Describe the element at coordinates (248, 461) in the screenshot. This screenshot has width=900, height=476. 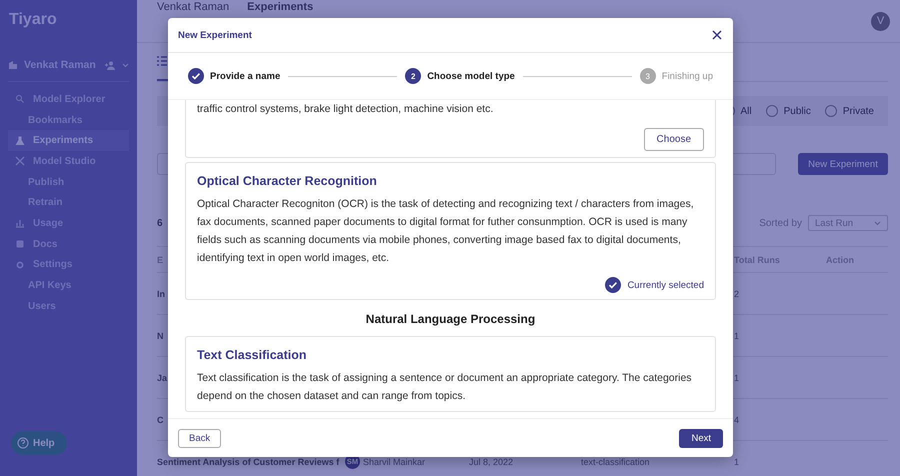
I see `experiment-name: Sentiment Analysis of Customer Reviews f` at that location.